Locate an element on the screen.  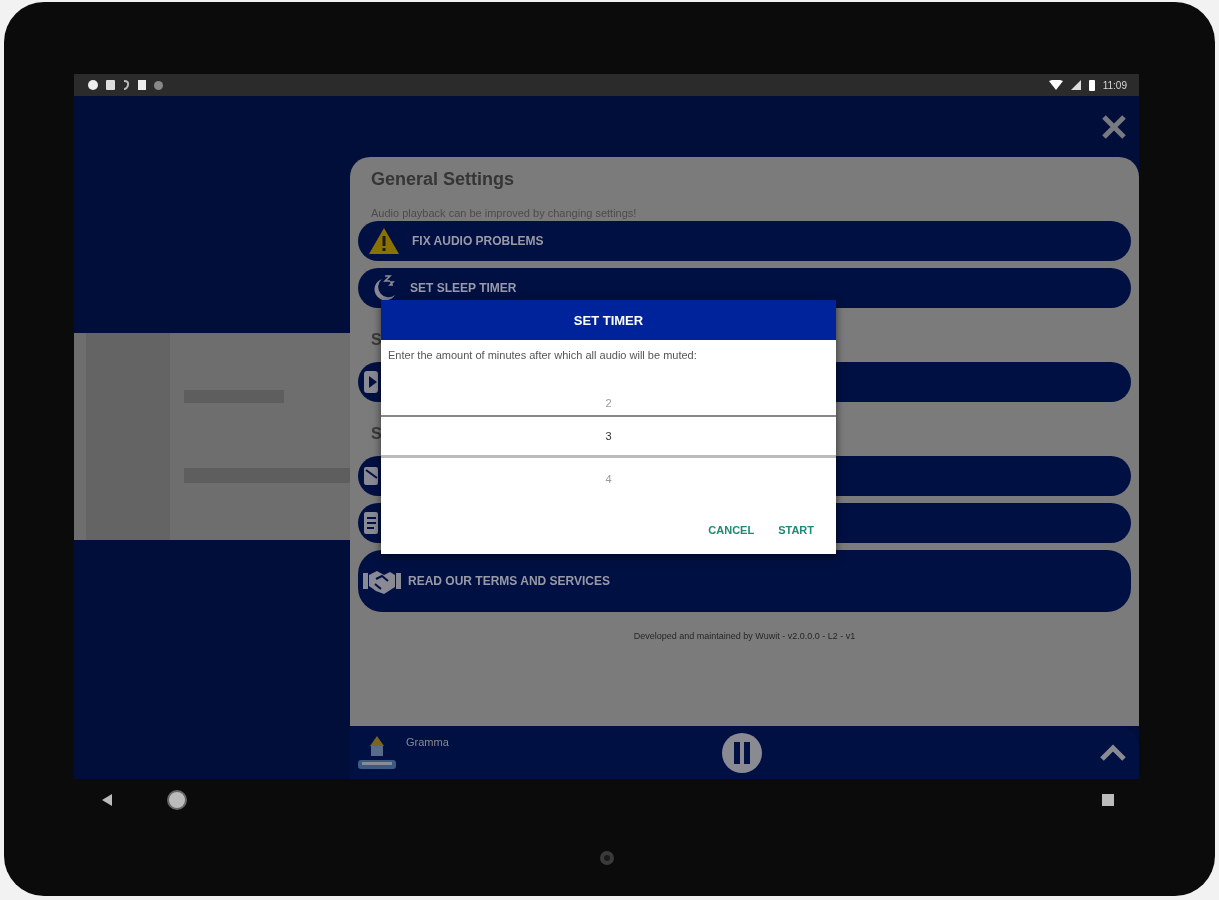
play-icon is located at coordinates (371, 382).